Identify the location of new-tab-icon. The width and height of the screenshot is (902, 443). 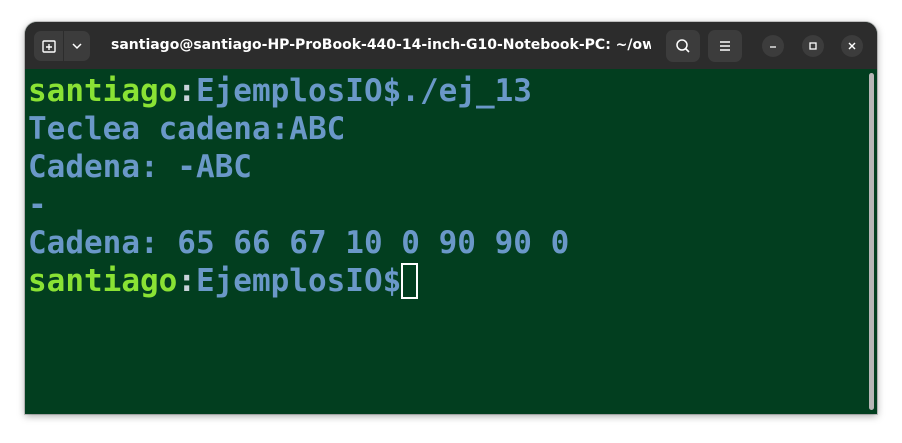
(49, 46).